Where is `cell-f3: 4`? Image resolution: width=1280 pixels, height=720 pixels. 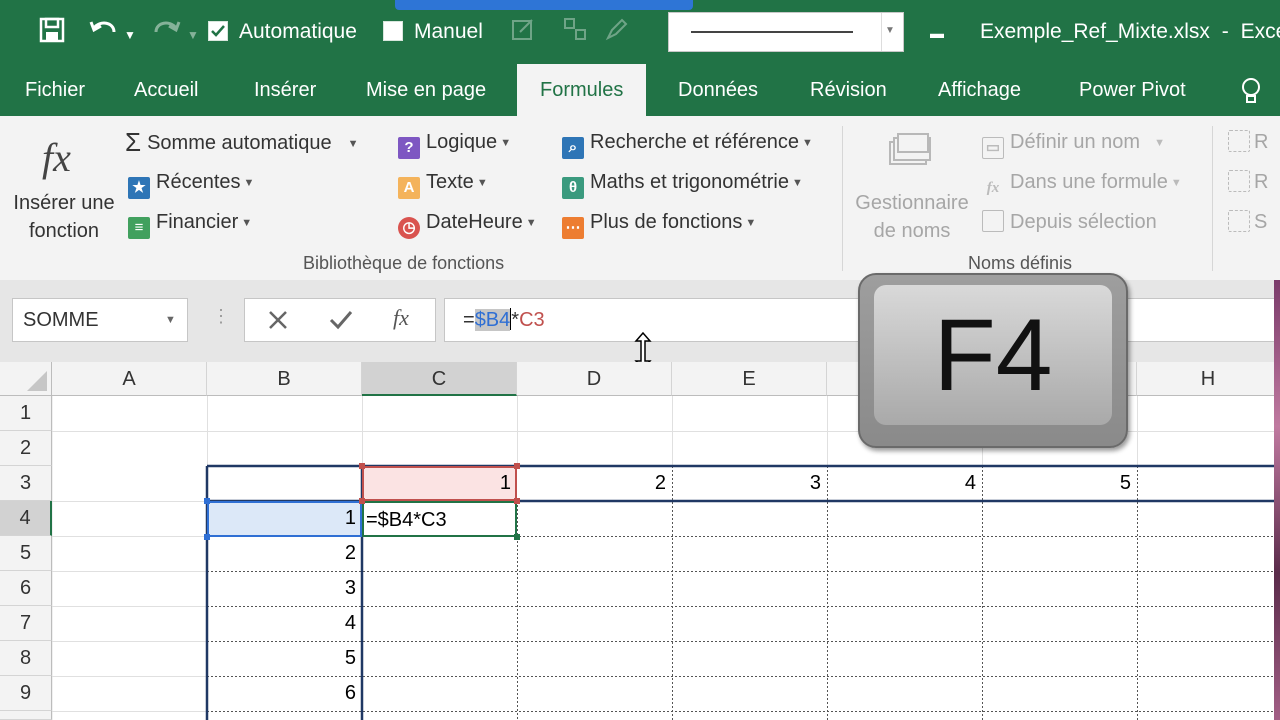 cell-f3: 4 is located at coordinates (904, 483).